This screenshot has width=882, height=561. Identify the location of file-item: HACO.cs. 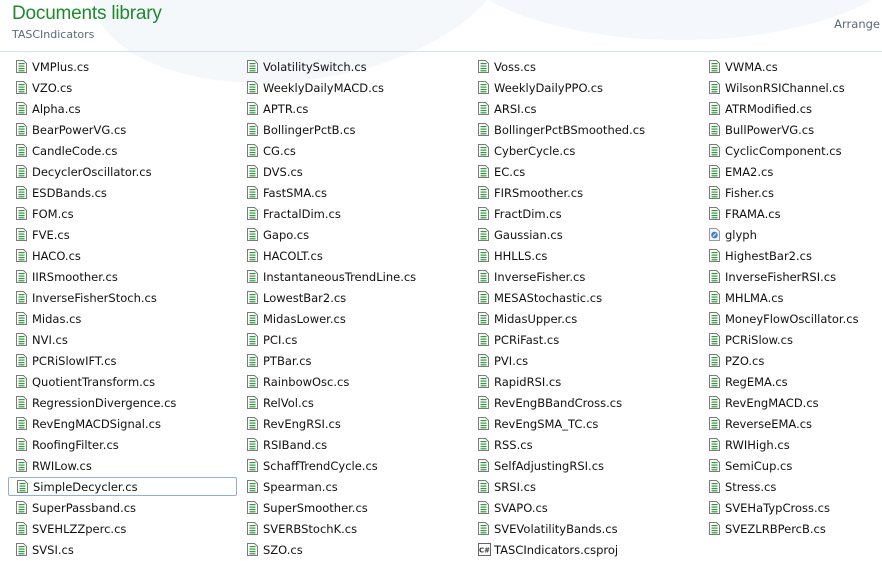
(122, 255).